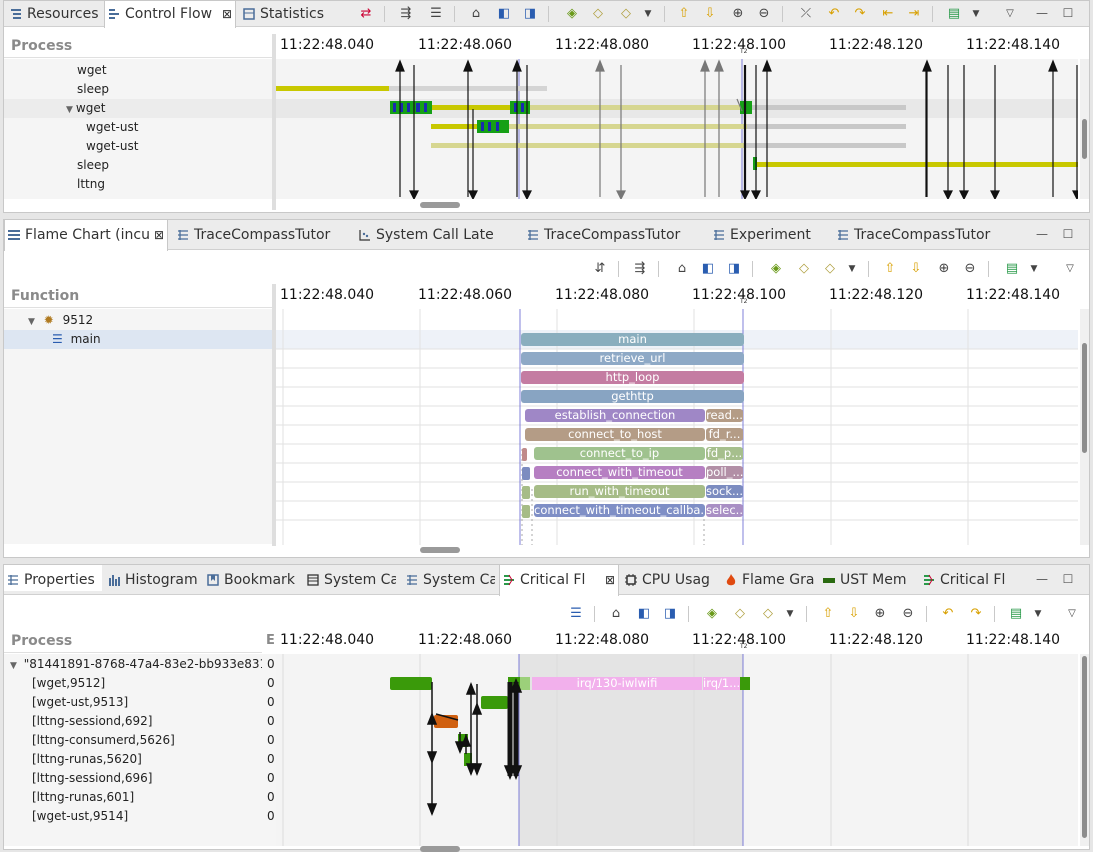 This screenshot has height=852, width=1093. I want to click on tab-resources: Resources, so click(54, 14).